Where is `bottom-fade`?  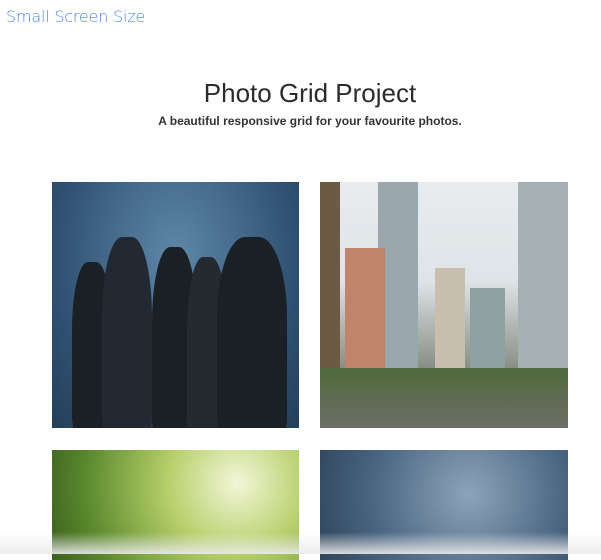
bottom-fade is located at coordinates (300, 543).